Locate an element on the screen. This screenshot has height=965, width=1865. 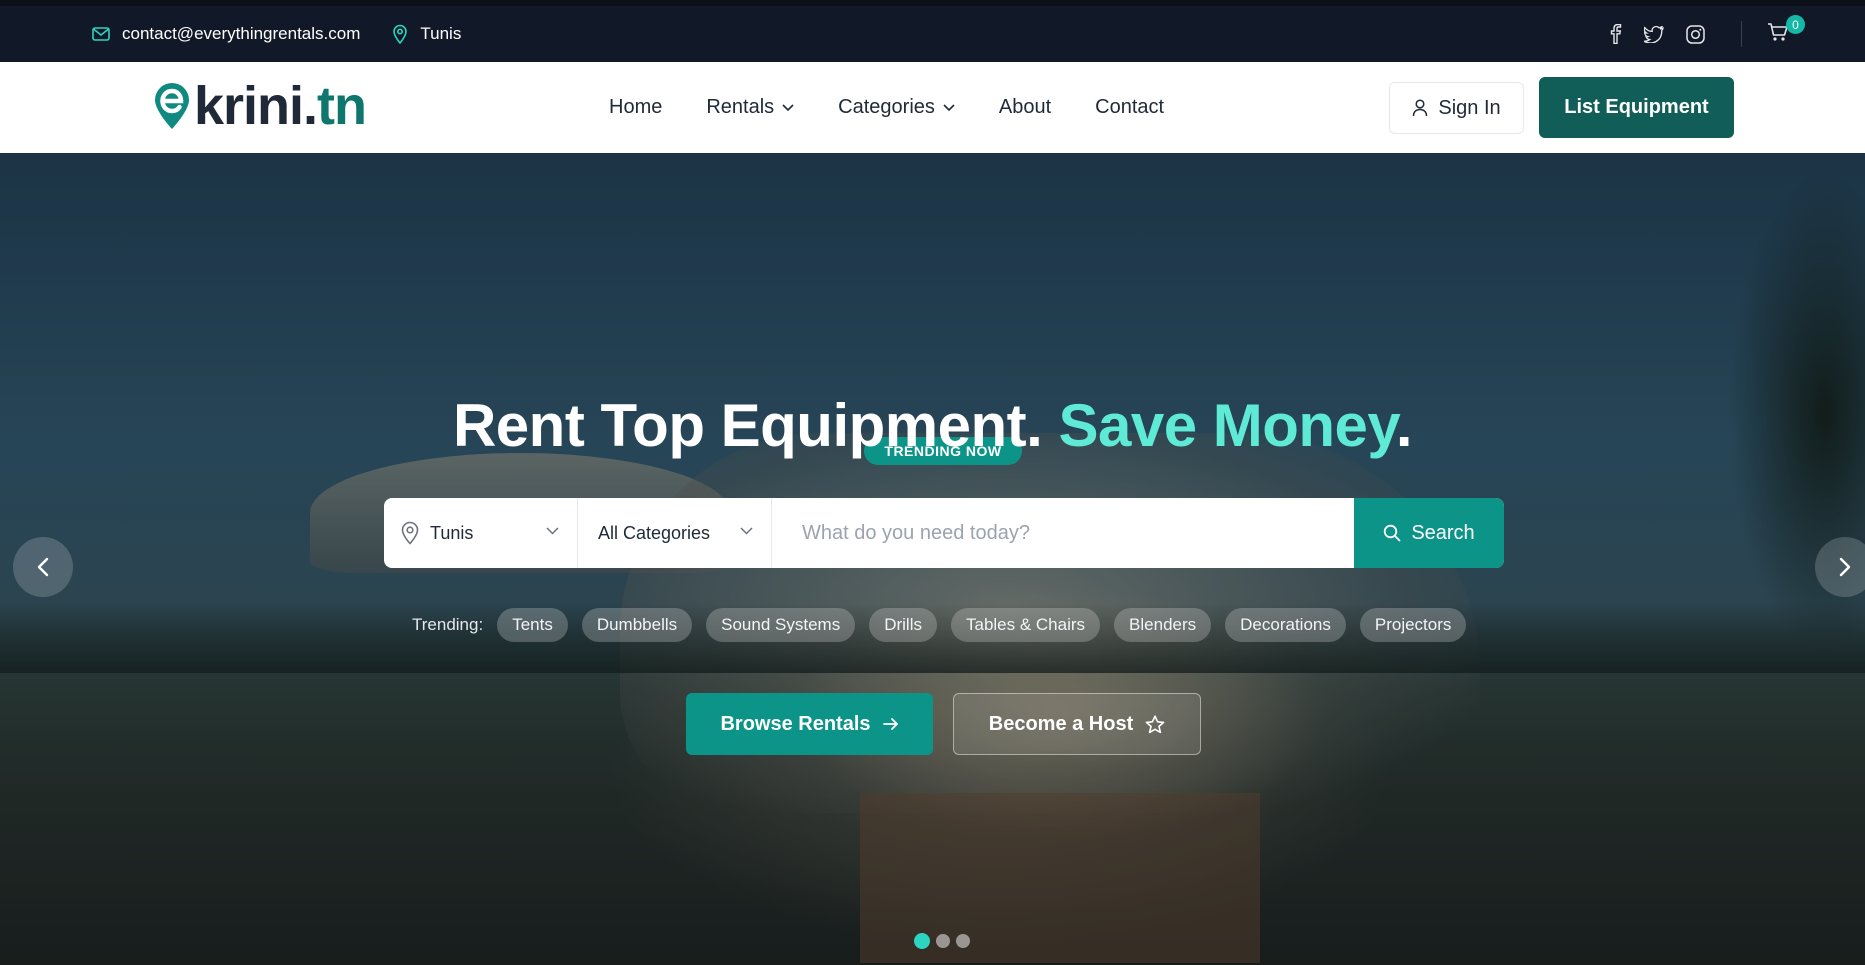
chevron-right-icon is located at coordinates (1845, 567).